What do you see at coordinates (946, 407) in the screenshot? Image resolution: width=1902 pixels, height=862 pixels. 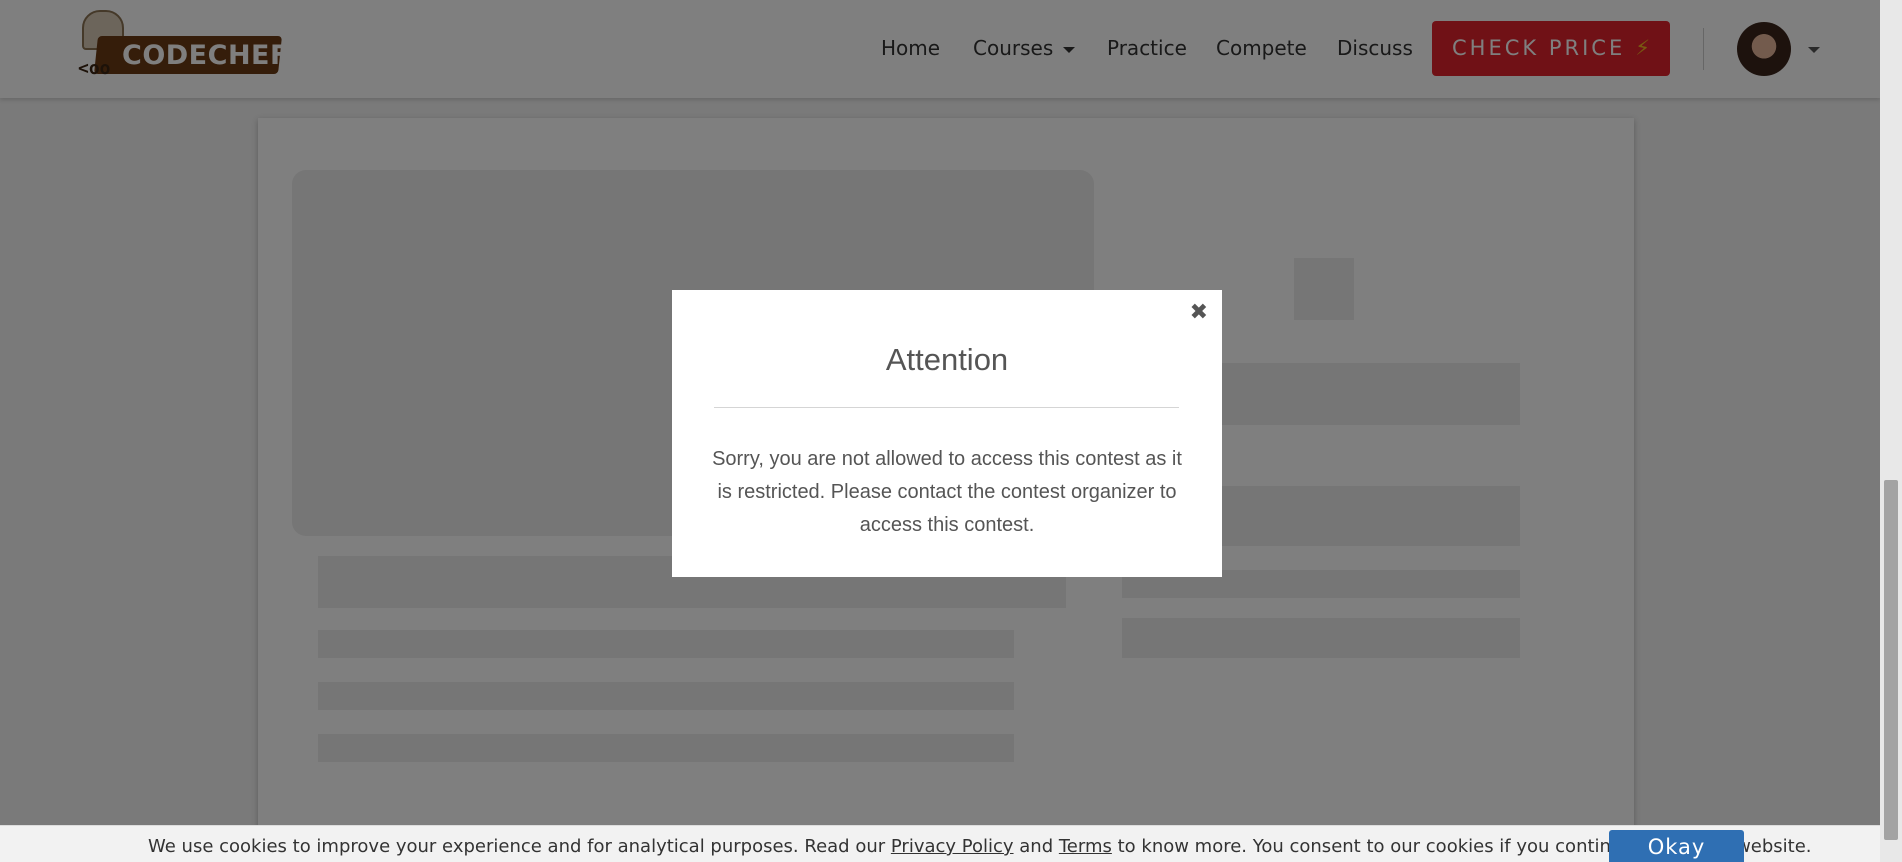 I see `modal-divider` at bounding box center [946, 407].